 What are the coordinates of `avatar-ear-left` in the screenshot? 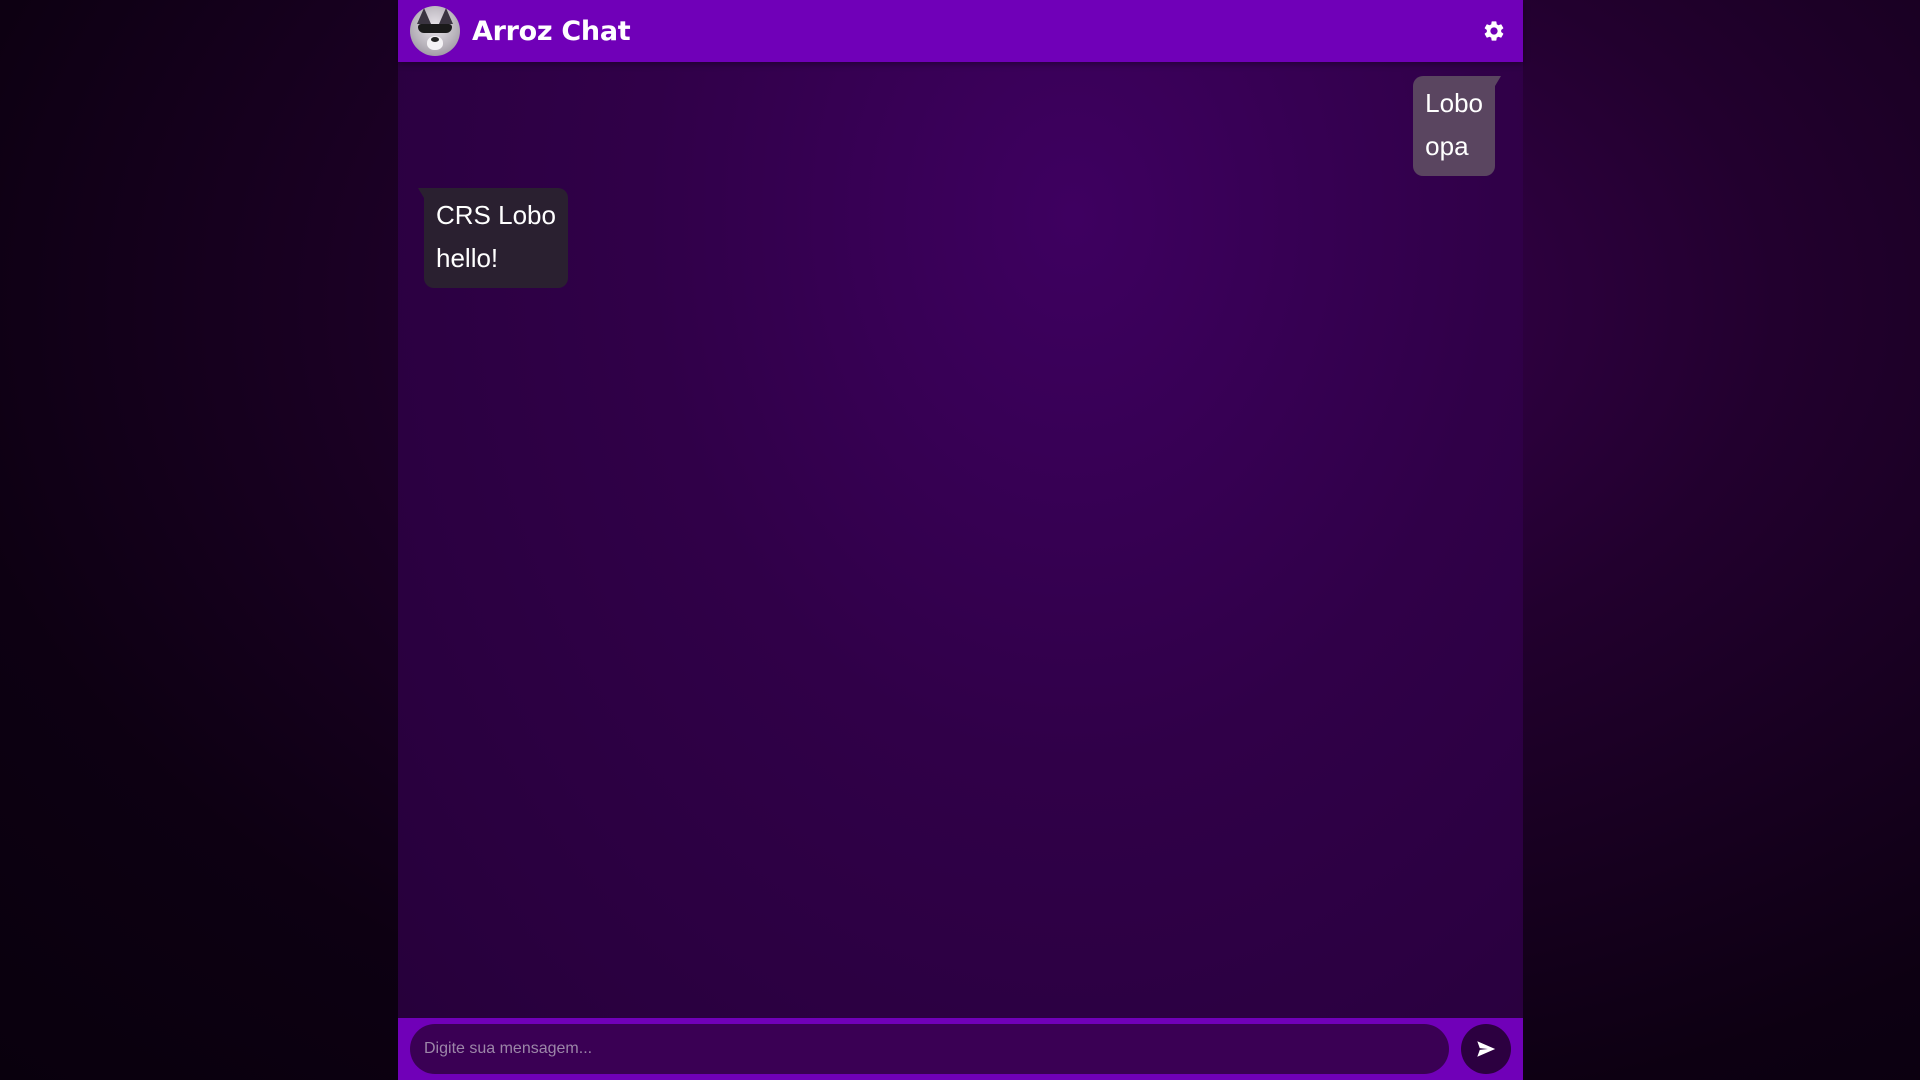 It's located at (424, 16).